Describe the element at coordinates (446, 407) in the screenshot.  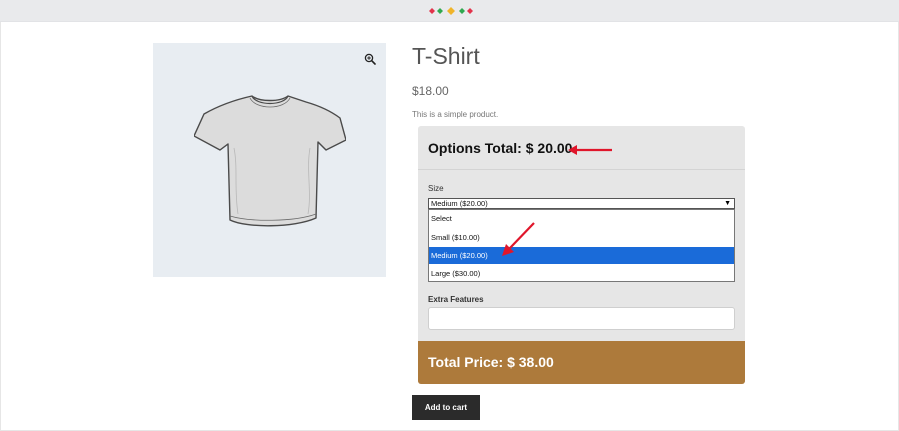
I see `add-to-cart-button: Add to cart` at that location.